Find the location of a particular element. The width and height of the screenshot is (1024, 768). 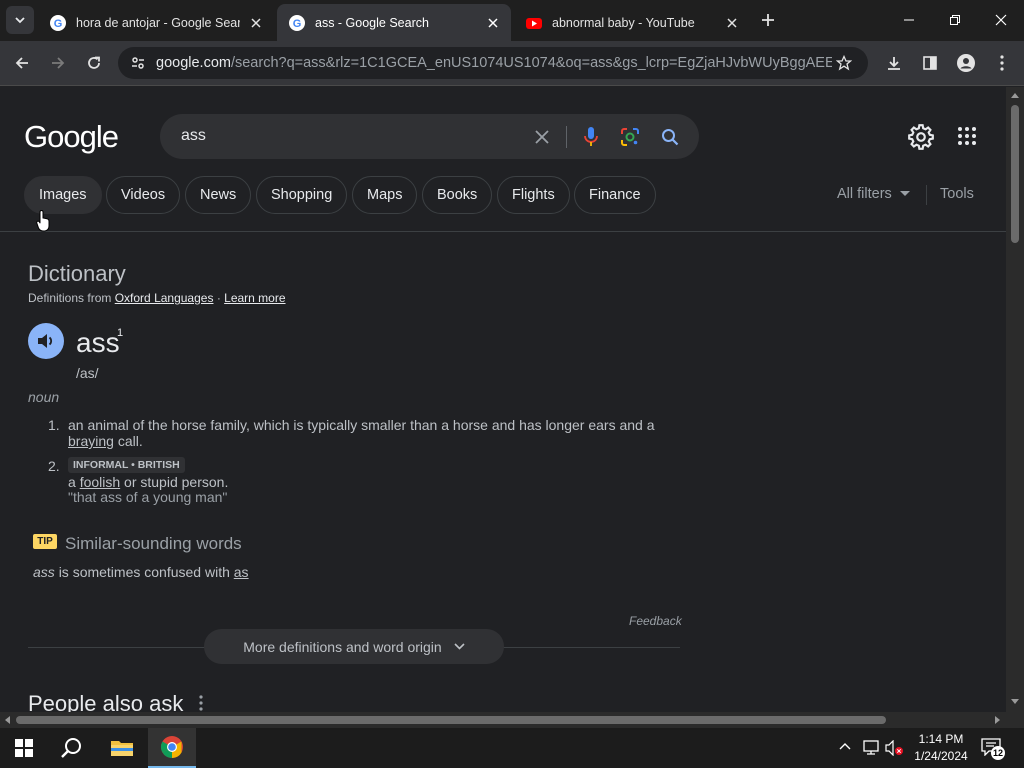

tab-youtube: abnormal baby - YouTube is located at coordinates (632, 22).